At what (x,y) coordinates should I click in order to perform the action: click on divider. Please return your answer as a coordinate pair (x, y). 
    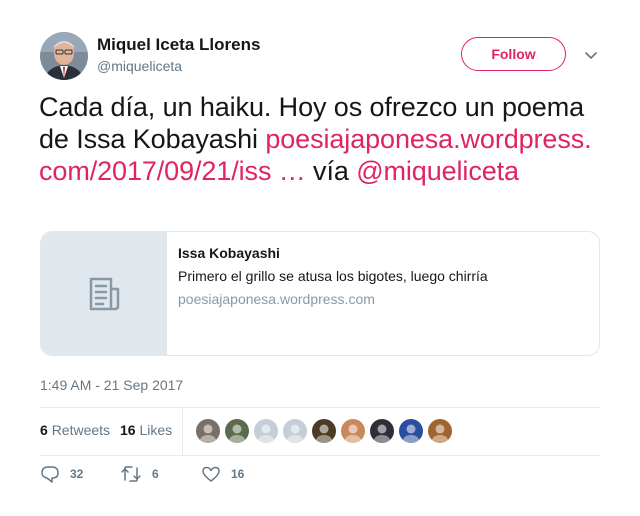
    Looking at the image, I should click on (320, 455).